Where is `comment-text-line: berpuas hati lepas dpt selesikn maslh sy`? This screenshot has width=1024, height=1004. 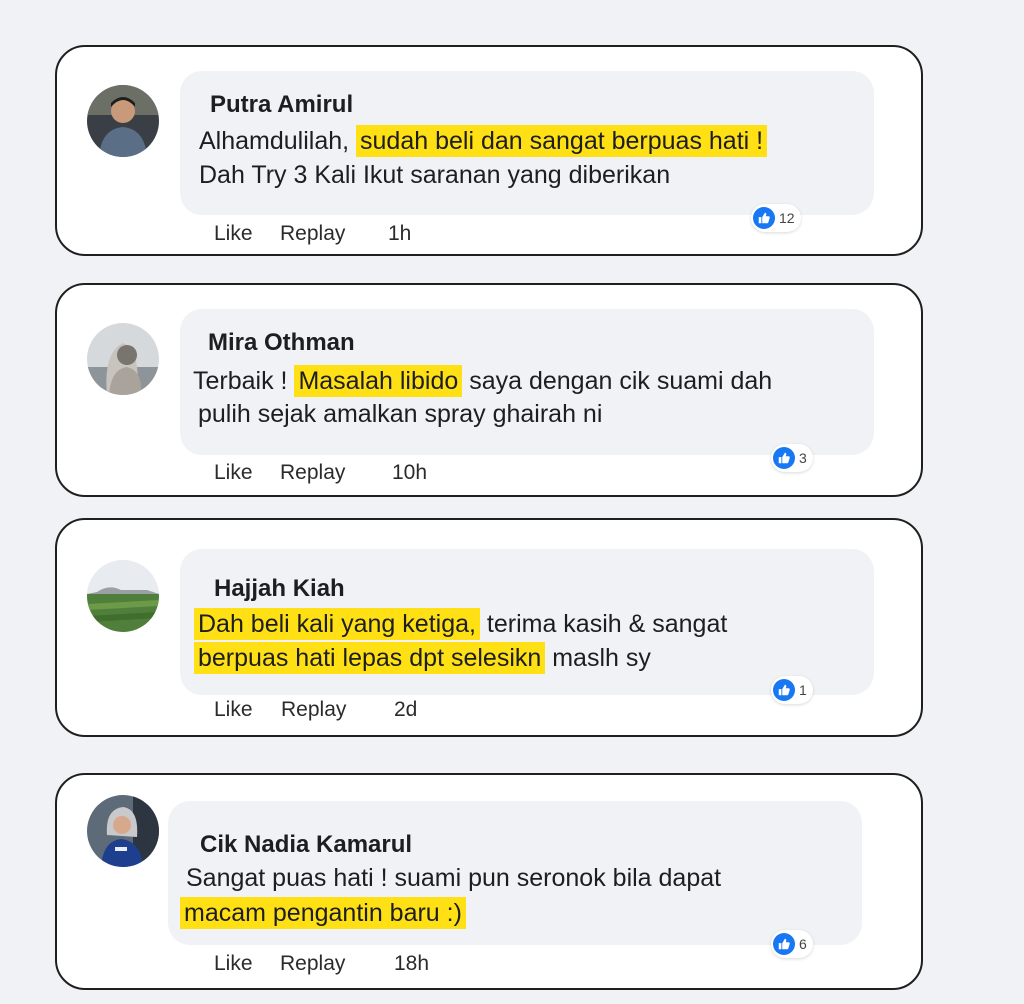
comment-text-line: berpuas hati lepas dpt selesikn maslh sy is located at coordinates (422, 658).